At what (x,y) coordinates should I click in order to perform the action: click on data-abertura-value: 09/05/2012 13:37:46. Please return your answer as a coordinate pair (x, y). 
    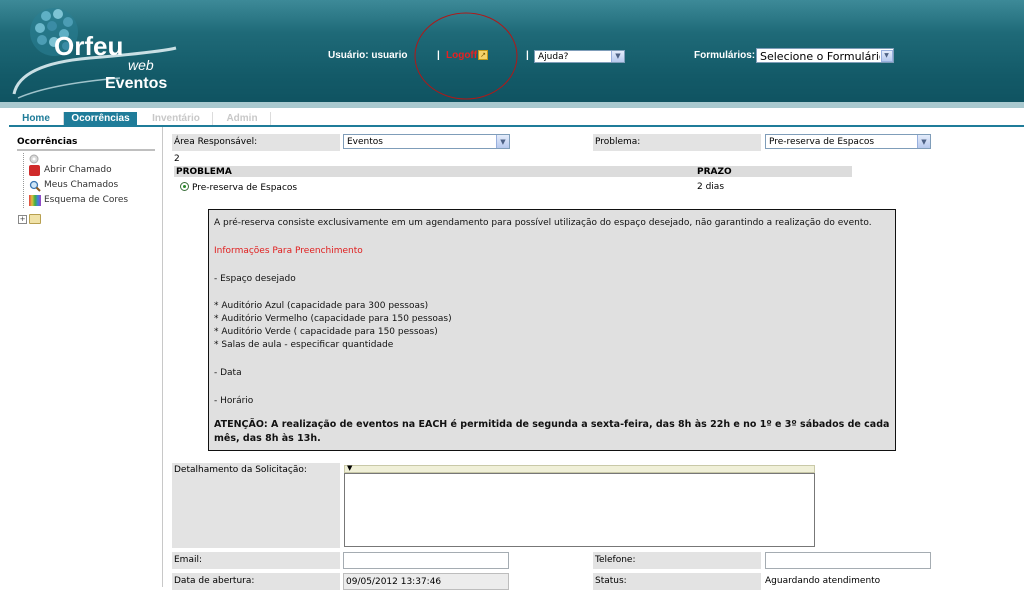
    Looking at the image, I should click on (426, 581).